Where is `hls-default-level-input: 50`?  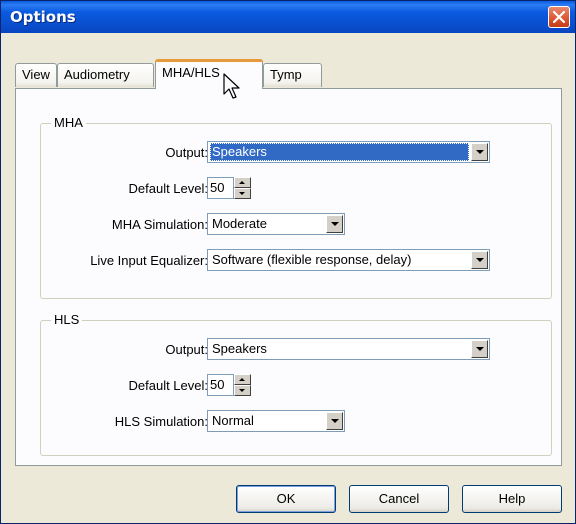 hls-default-level-input: 50 is located at coordinates (220, 385).